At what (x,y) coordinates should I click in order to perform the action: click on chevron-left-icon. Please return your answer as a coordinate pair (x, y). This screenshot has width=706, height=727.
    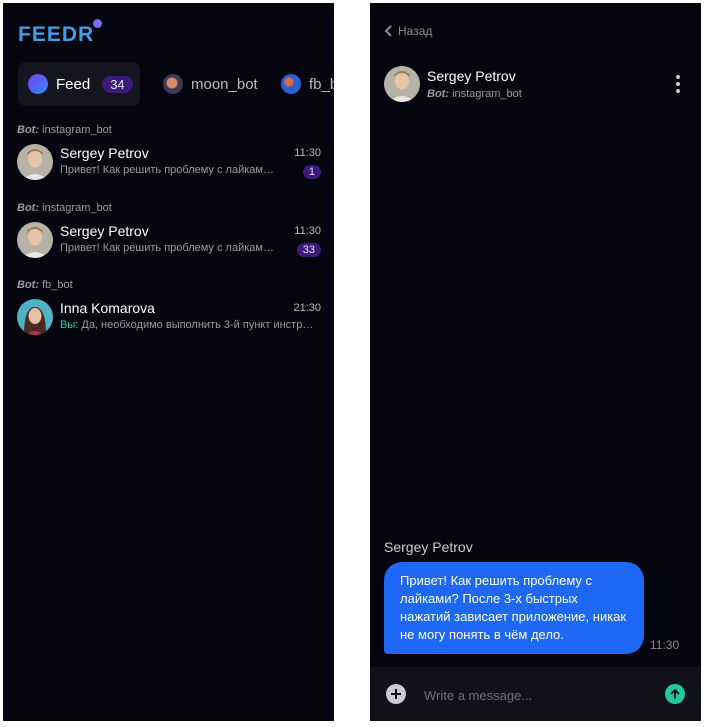
    Looking at the image, I should click on (388, 31).